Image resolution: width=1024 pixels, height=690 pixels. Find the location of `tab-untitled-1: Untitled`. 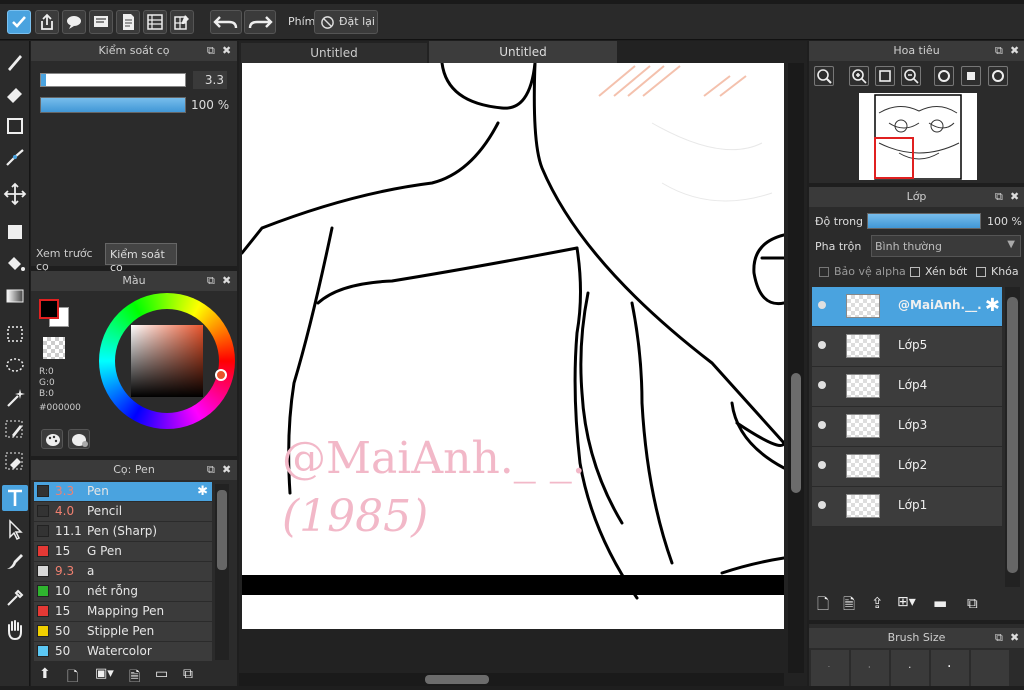

tab-untitled-1: Untitled is located at coordinates (334, 53).